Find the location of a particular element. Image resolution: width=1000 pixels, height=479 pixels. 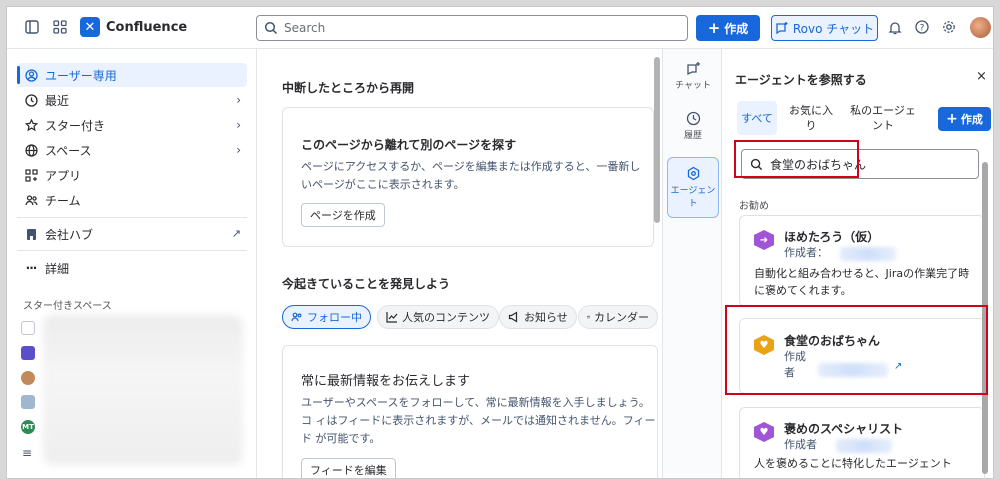

search-icon is located at coordinates (271, 29).